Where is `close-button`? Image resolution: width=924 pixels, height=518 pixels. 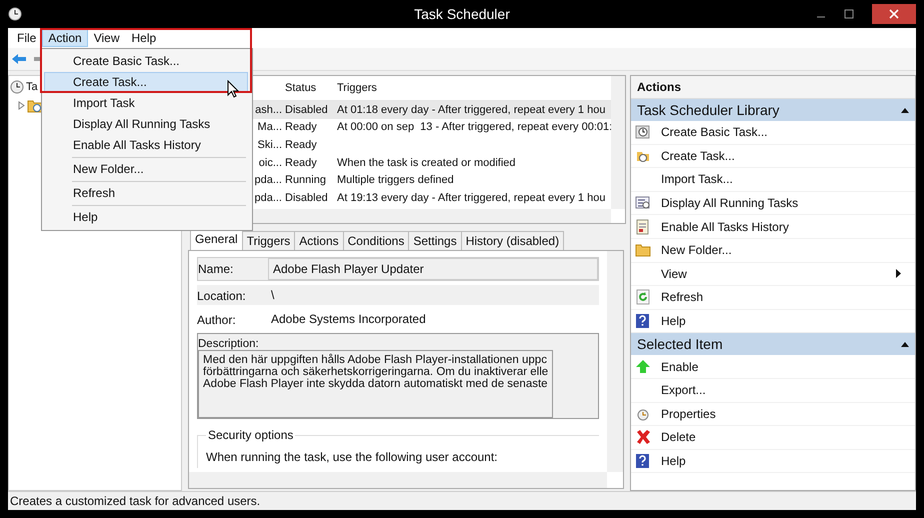
close-button is located at coordinates (894, 14).